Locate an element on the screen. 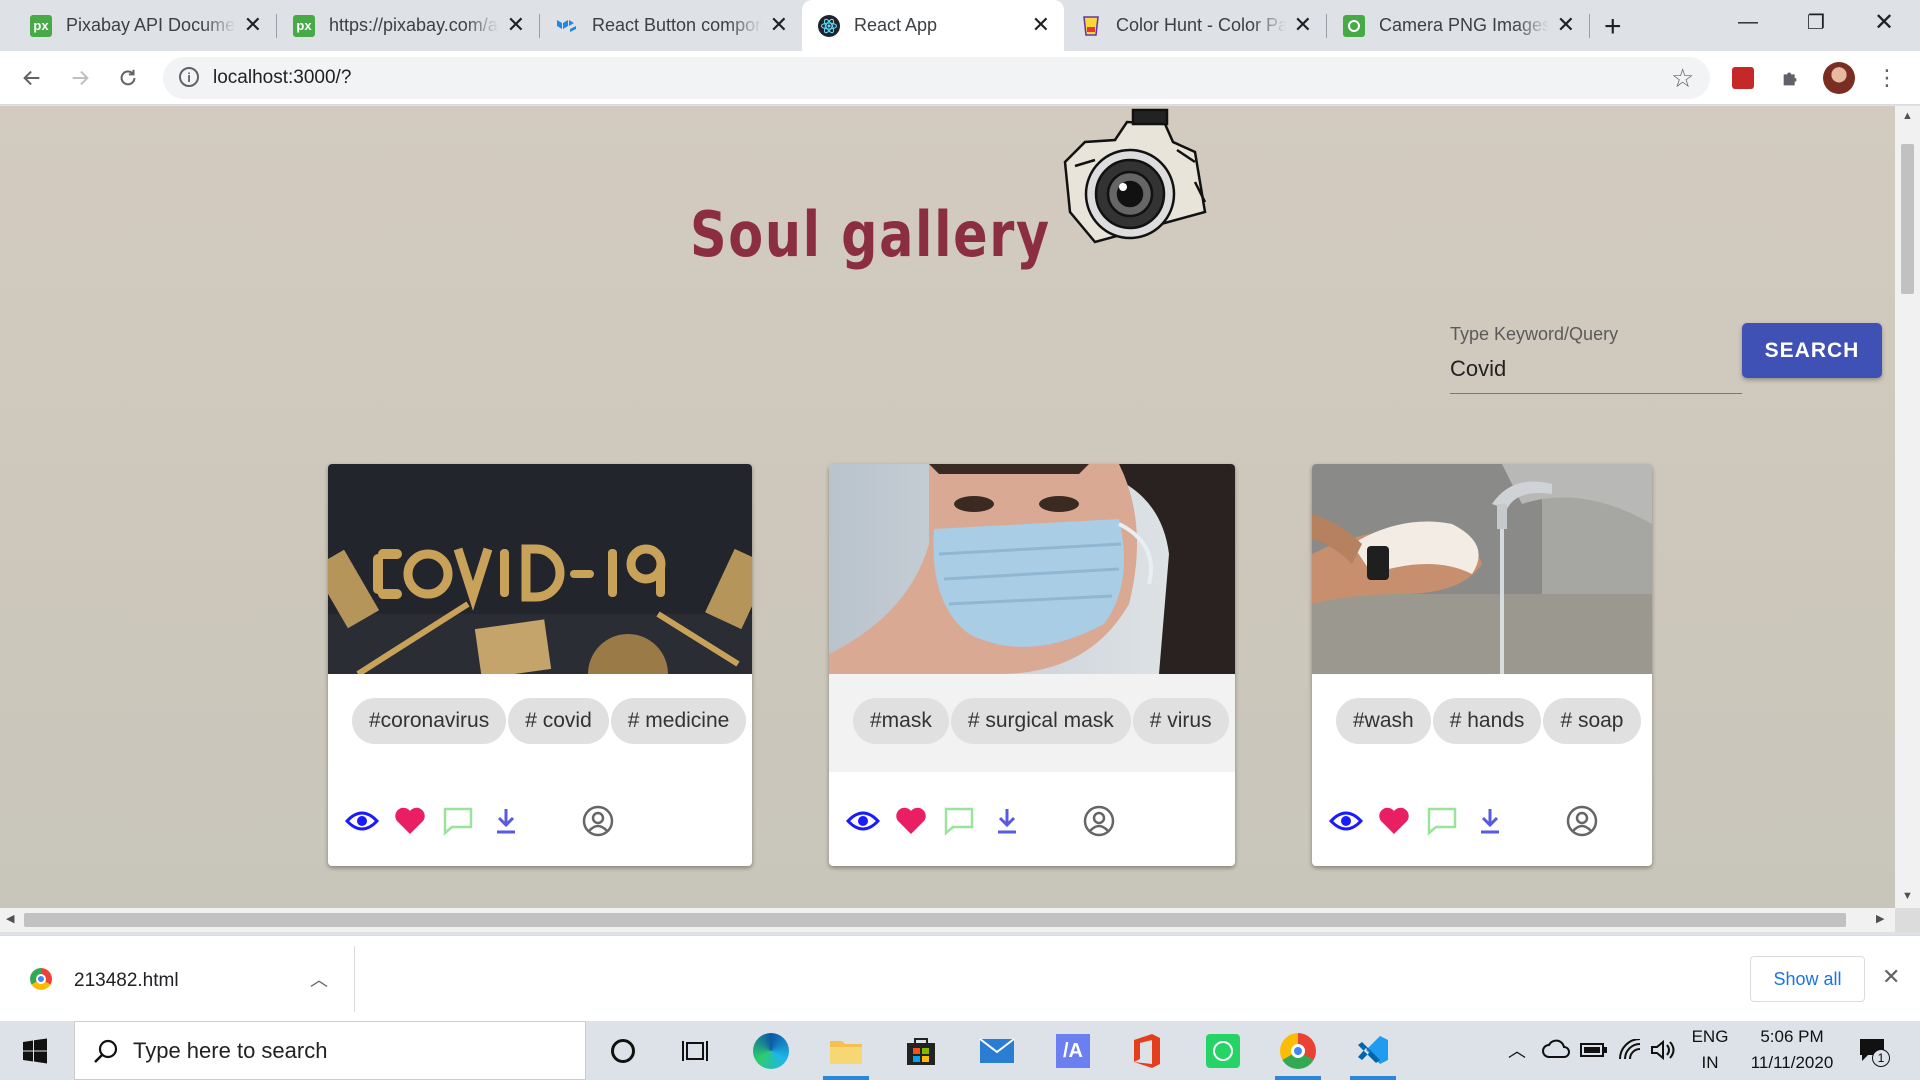  tag-chip: # surgical mask is located at coordinates (1040, 721).